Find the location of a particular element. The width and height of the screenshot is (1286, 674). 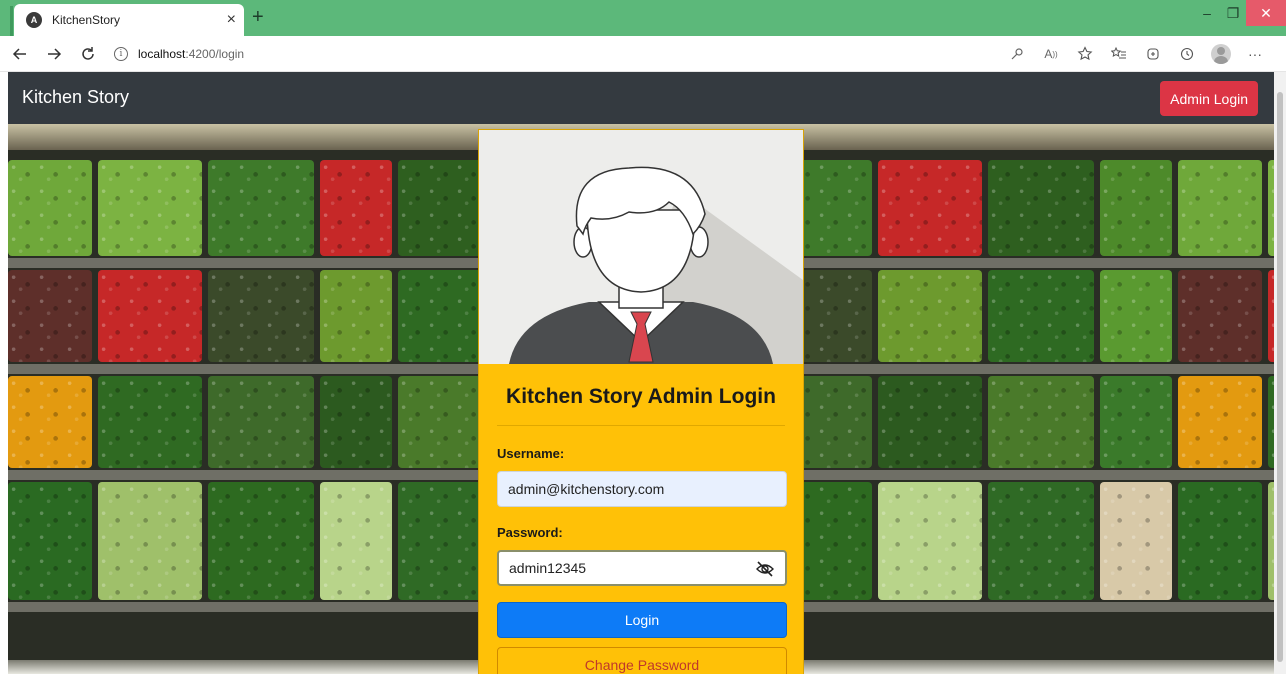

window-controls: – ❐ ✕ is located at coordinates (1240, 13).